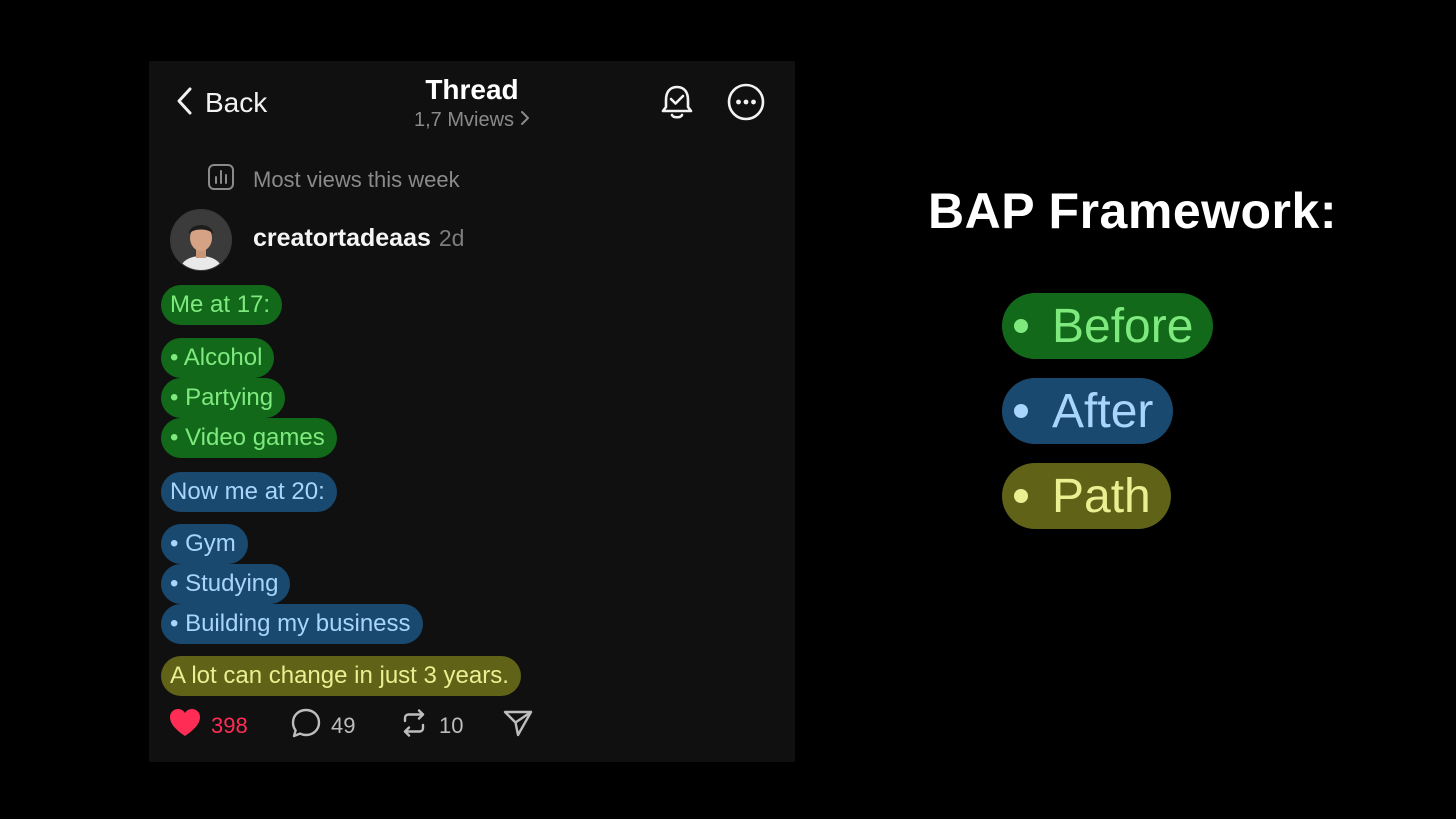 This screenshot has width=1456, height=819. What do you see at coordinates (223, 398) in the screenshot?
I see `before-item: • Partying` at bounding box center [223, 398].